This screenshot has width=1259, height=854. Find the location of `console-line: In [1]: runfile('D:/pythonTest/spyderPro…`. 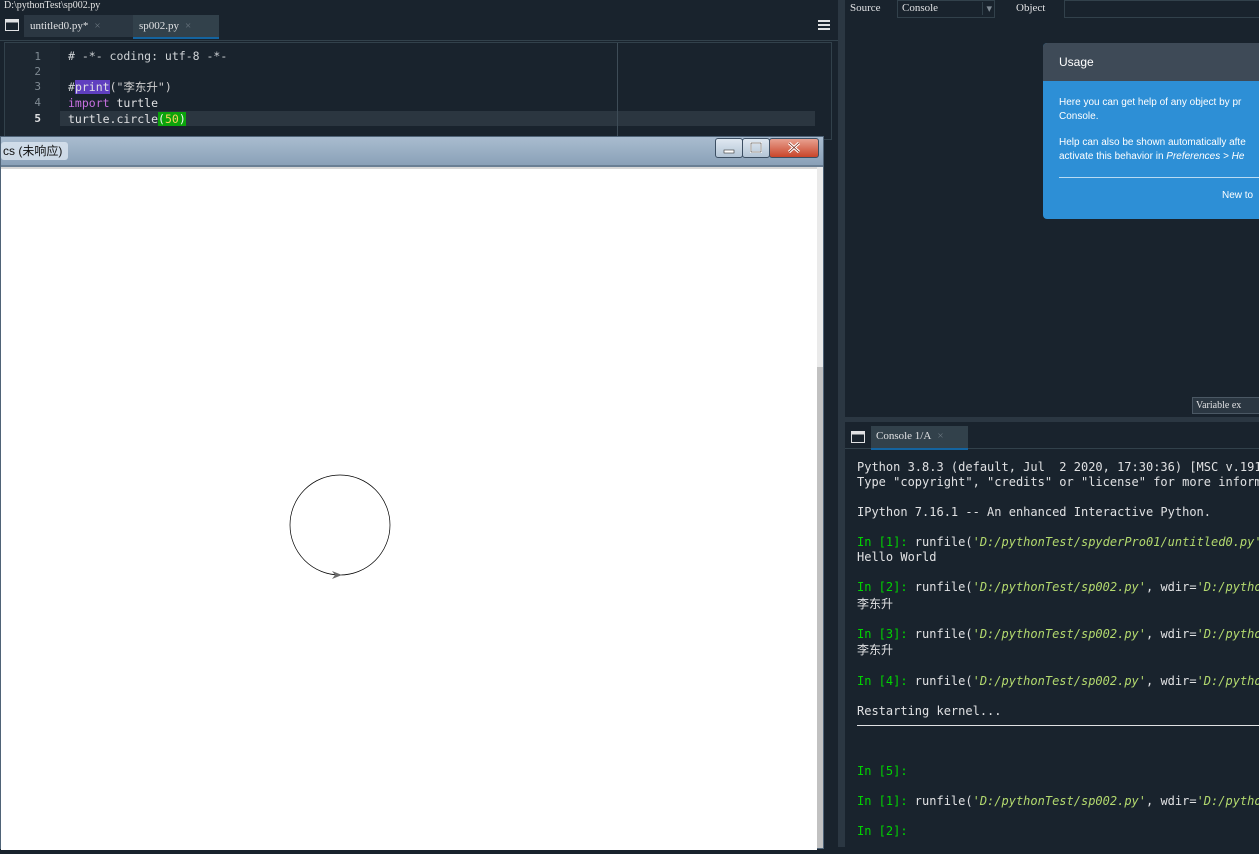

console-line: In [1]: runfile('D:/pythonTest/spyderPro… is located at coordinates (1058, 542).